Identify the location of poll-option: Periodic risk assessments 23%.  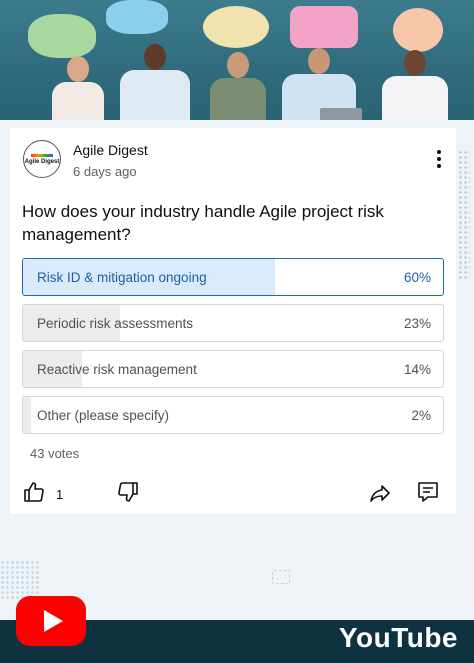
(233, 323).